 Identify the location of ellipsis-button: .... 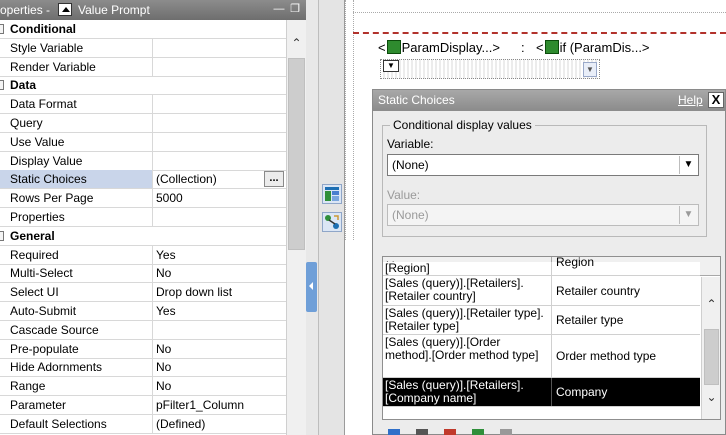
(274, 179).